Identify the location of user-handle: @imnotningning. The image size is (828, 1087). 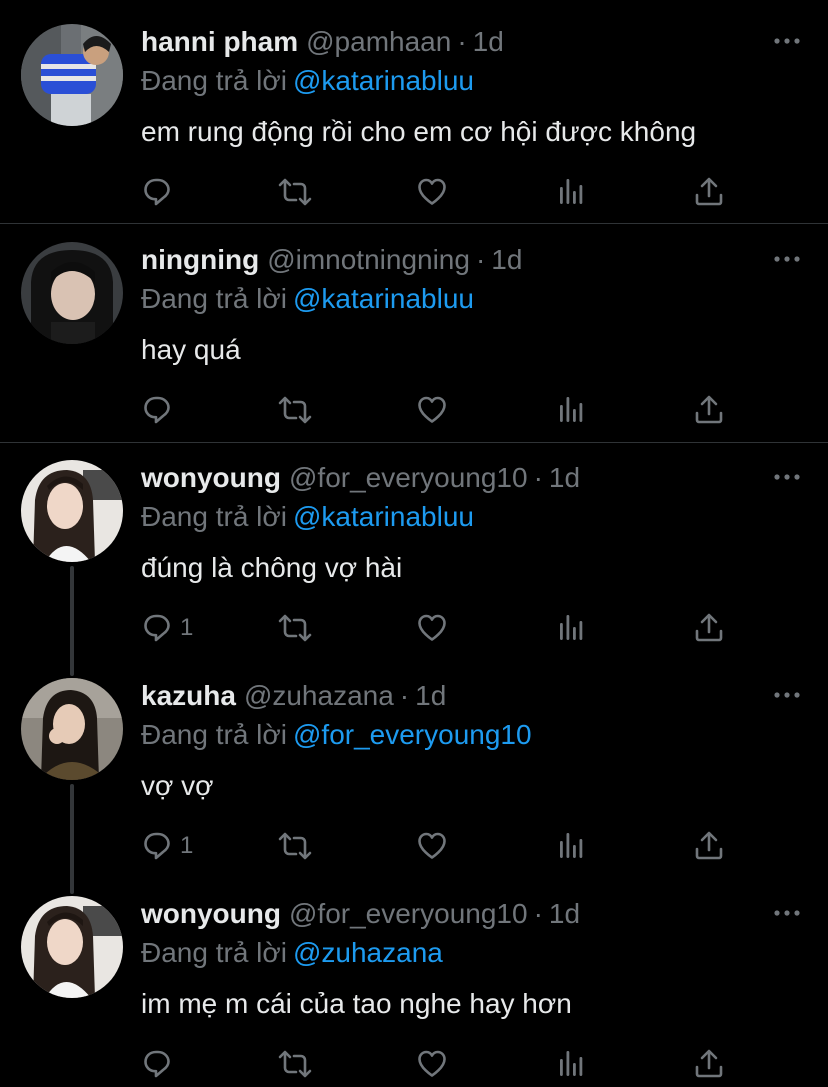
(368, 259).